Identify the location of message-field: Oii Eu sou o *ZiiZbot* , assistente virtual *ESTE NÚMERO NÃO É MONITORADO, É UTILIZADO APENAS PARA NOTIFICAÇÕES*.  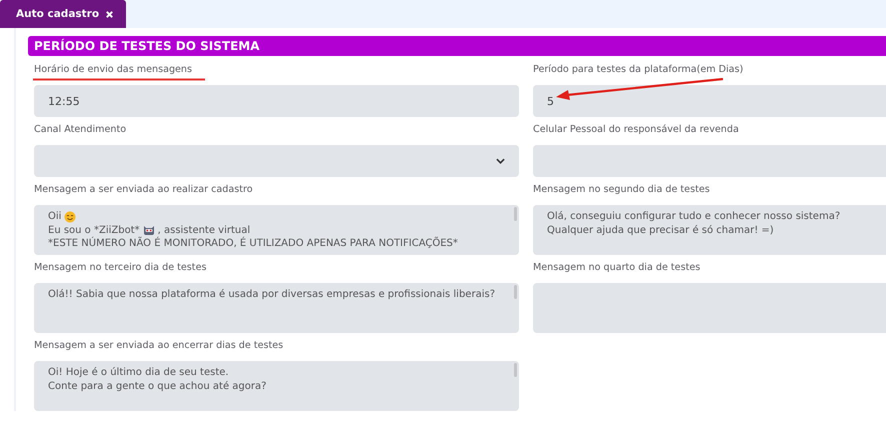
(276, 230).